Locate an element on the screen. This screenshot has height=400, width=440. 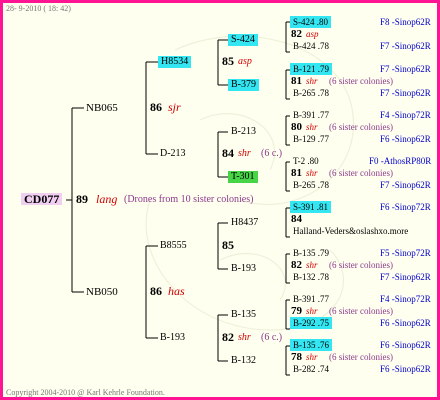
gen4-number: 78 is located at coordinates (296, 357).